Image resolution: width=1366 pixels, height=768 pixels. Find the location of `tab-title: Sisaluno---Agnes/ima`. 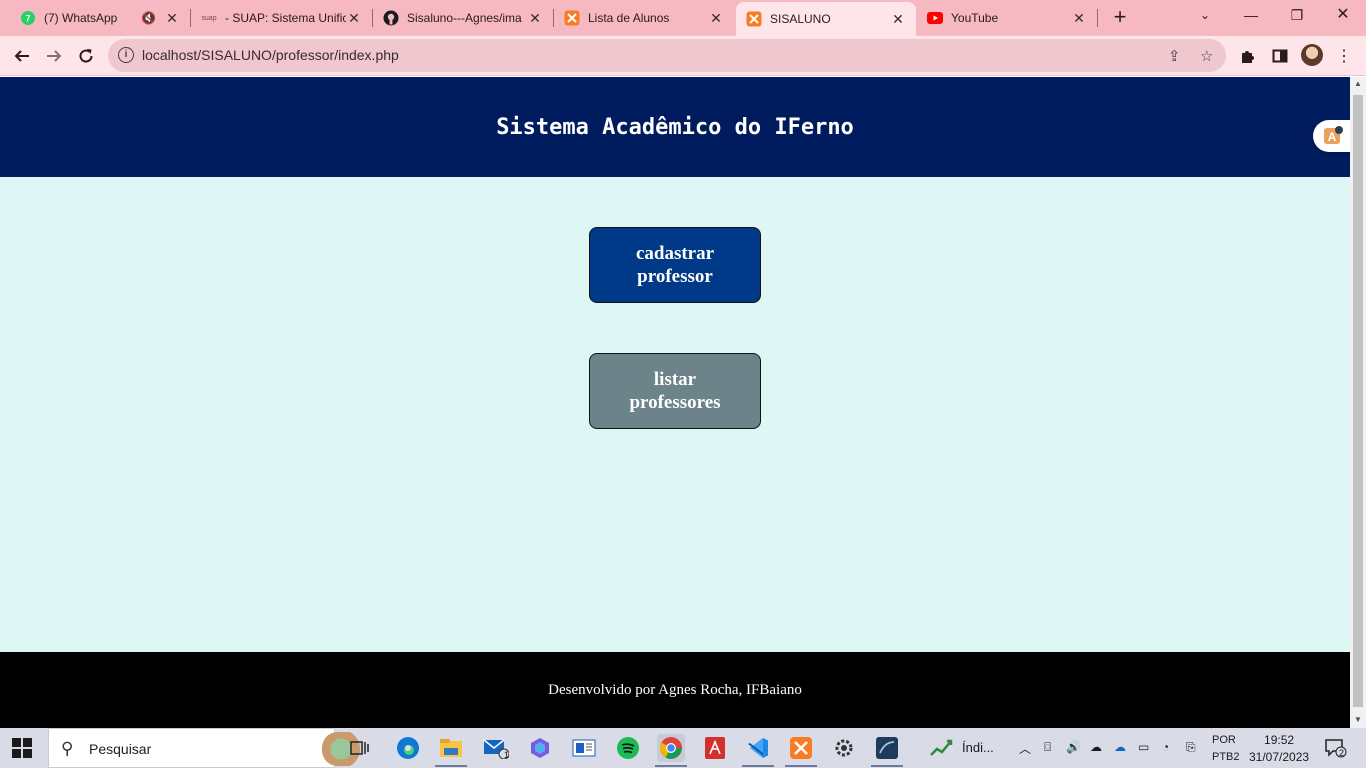

tab-title: Sisaluno---Agnes/ima is located at coordinates (464, 18).